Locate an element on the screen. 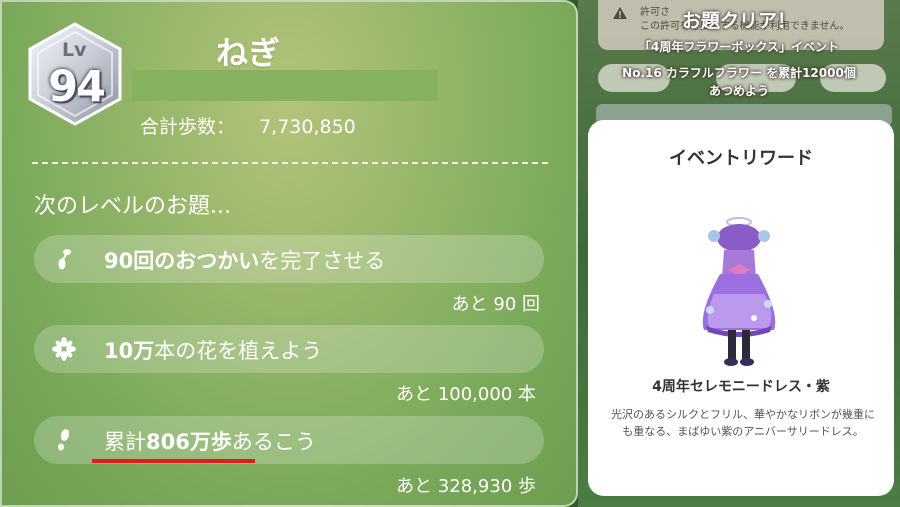  task-remaining: あと 90 回 is located at coordinates (495, 304).